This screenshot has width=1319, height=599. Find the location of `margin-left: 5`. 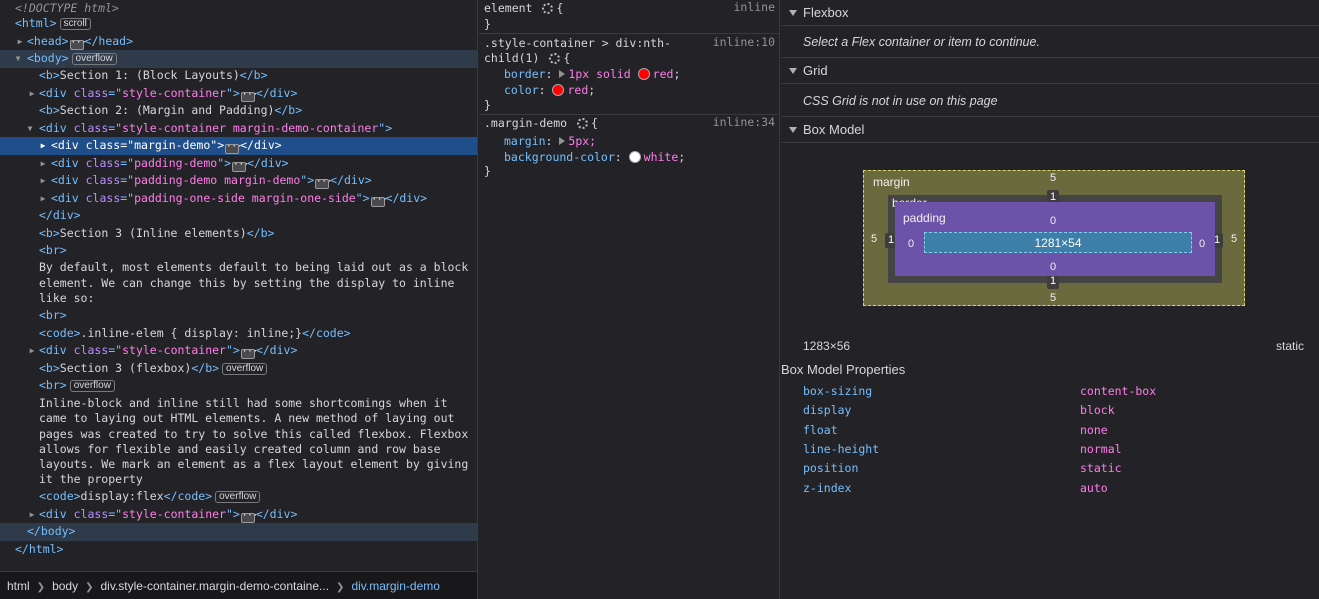

margin-left: 5 is located at coordinates (874, 239).